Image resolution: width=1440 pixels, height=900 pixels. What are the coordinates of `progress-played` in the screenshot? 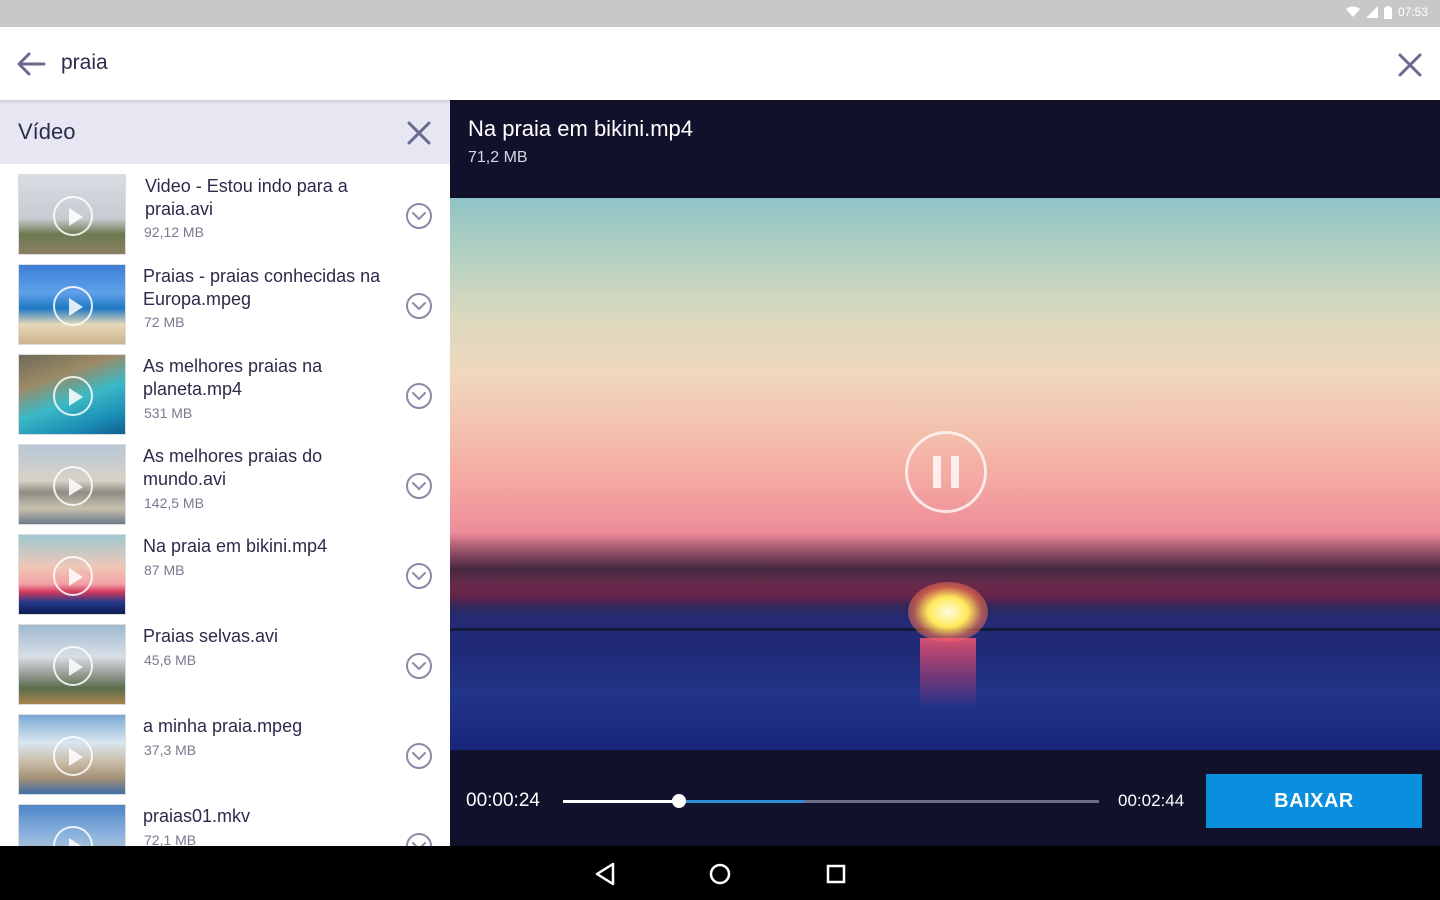 It's located at (621, 801).